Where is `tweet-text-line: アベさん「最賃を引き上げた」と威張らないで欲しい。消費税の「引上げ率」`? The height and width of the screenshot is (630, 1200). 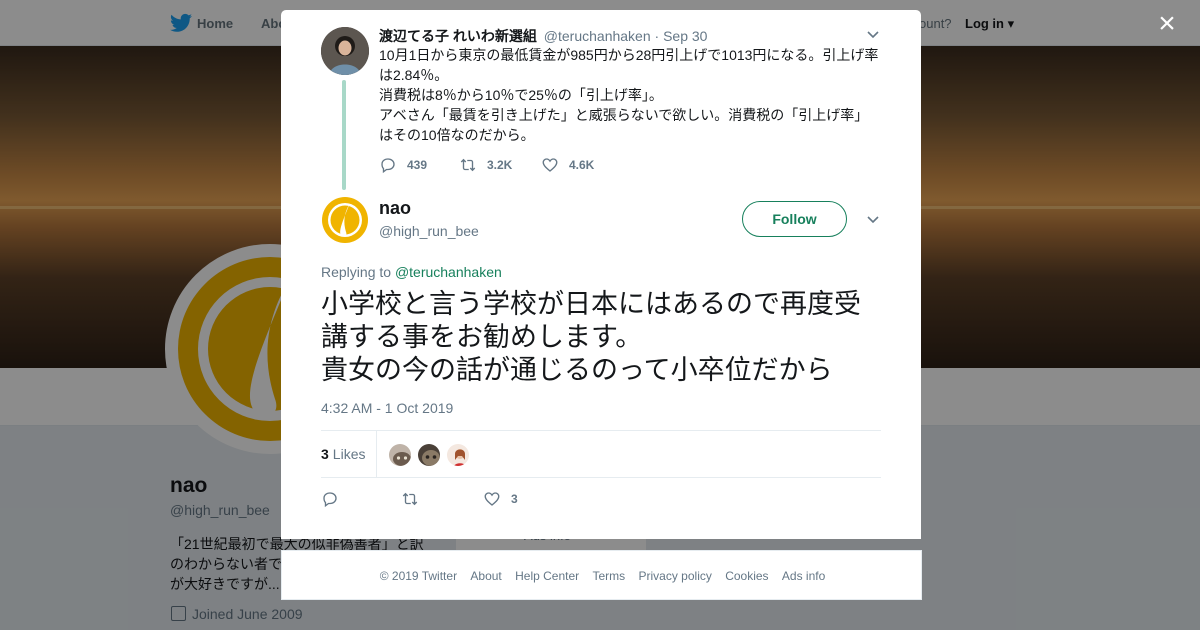 tweet-text-line: アベさん「最賃を引き上げた」と威張らないで欲しい。消費税の「引上げ率」 is located at coordinates (624, 115).